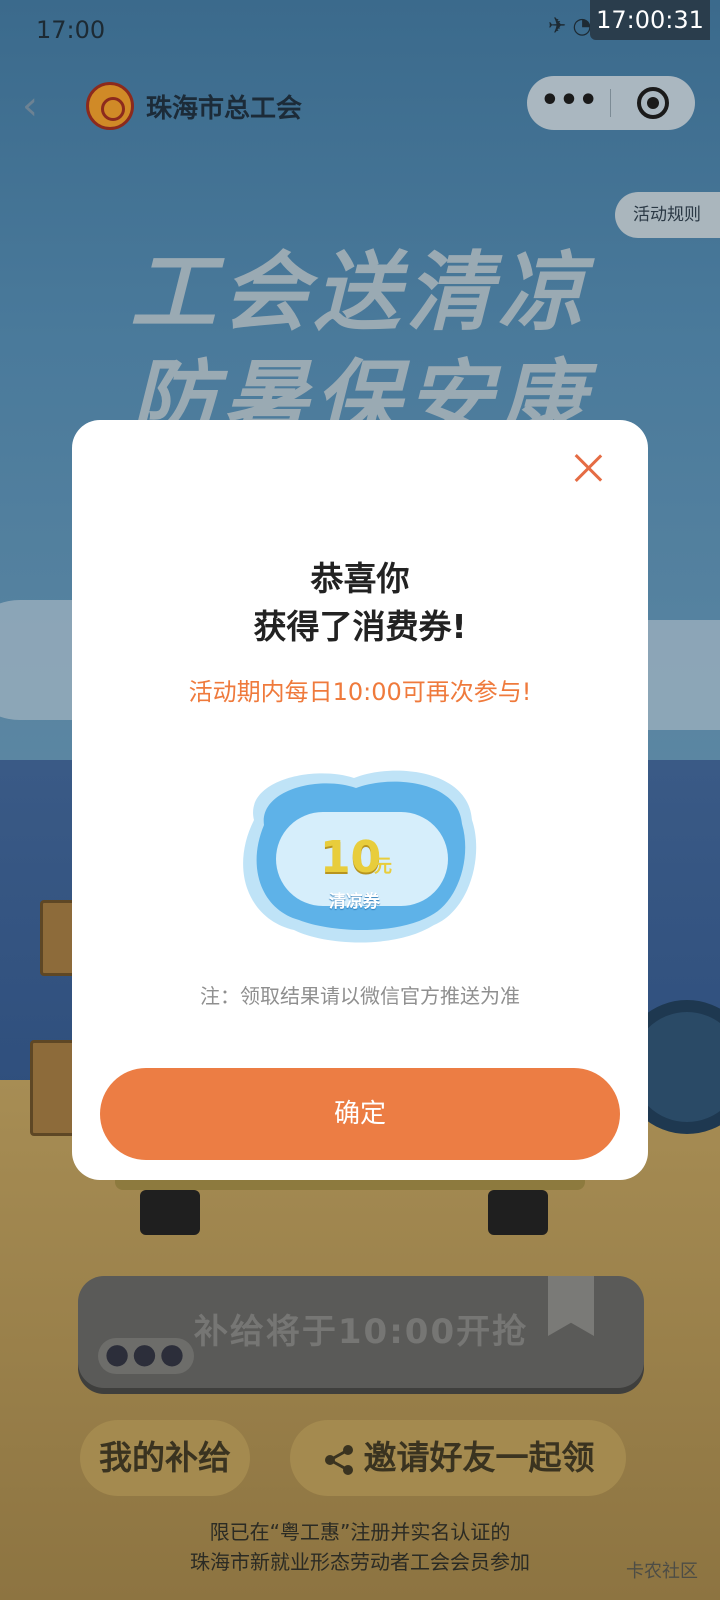  I want to click on modal-note: 注：领取结果请以微信官方推送为准, so click(360, 996).